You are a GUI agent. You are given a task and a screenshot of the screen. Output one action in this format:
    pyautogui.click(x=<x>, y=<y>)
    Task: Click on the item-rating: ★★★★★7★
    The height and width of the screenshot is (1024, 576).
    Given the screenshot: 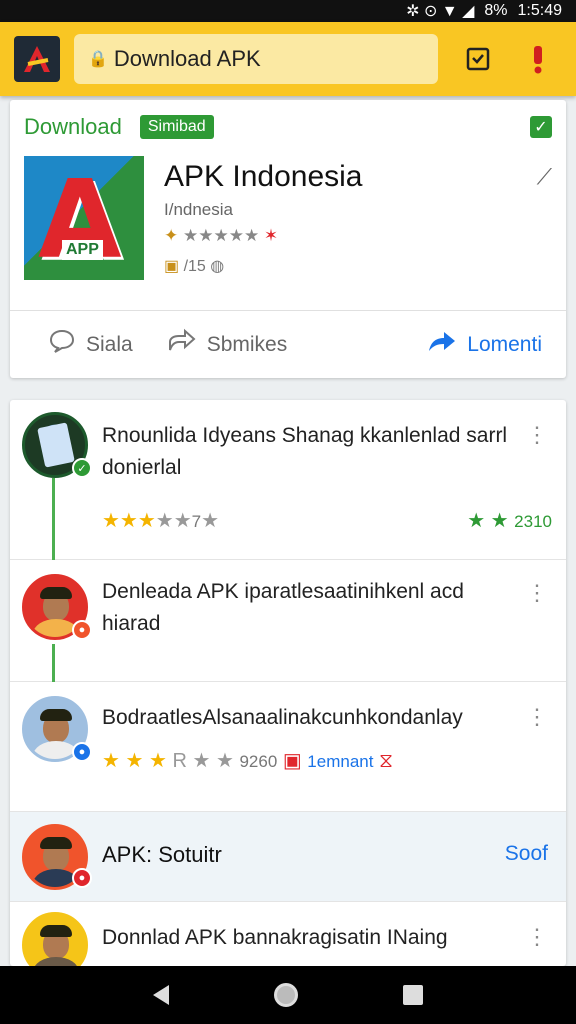 What is the action you would take?
    pyautogui.click(x=160, y=520)
    